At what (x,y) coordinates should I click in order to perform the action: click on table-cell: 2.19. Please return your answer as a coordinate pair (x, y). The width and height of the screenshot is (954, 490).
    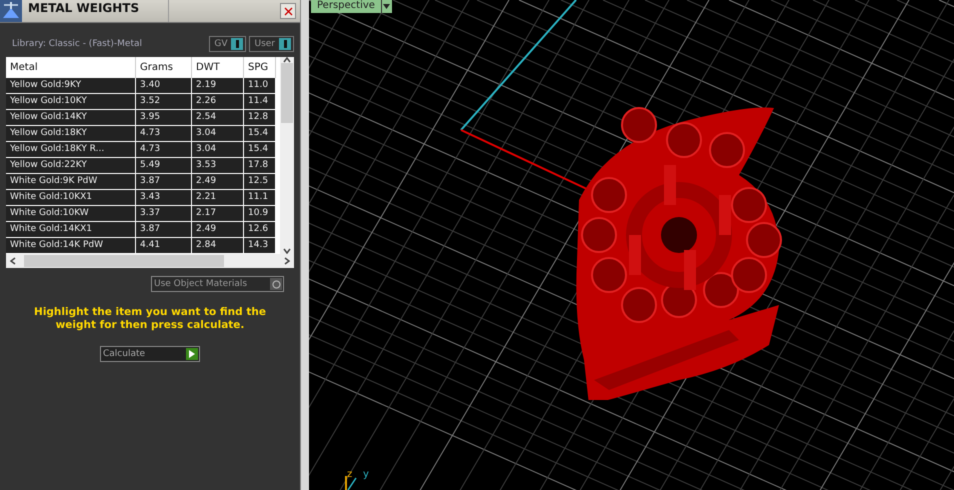
    Looking at the image, I should click on (218, 86).